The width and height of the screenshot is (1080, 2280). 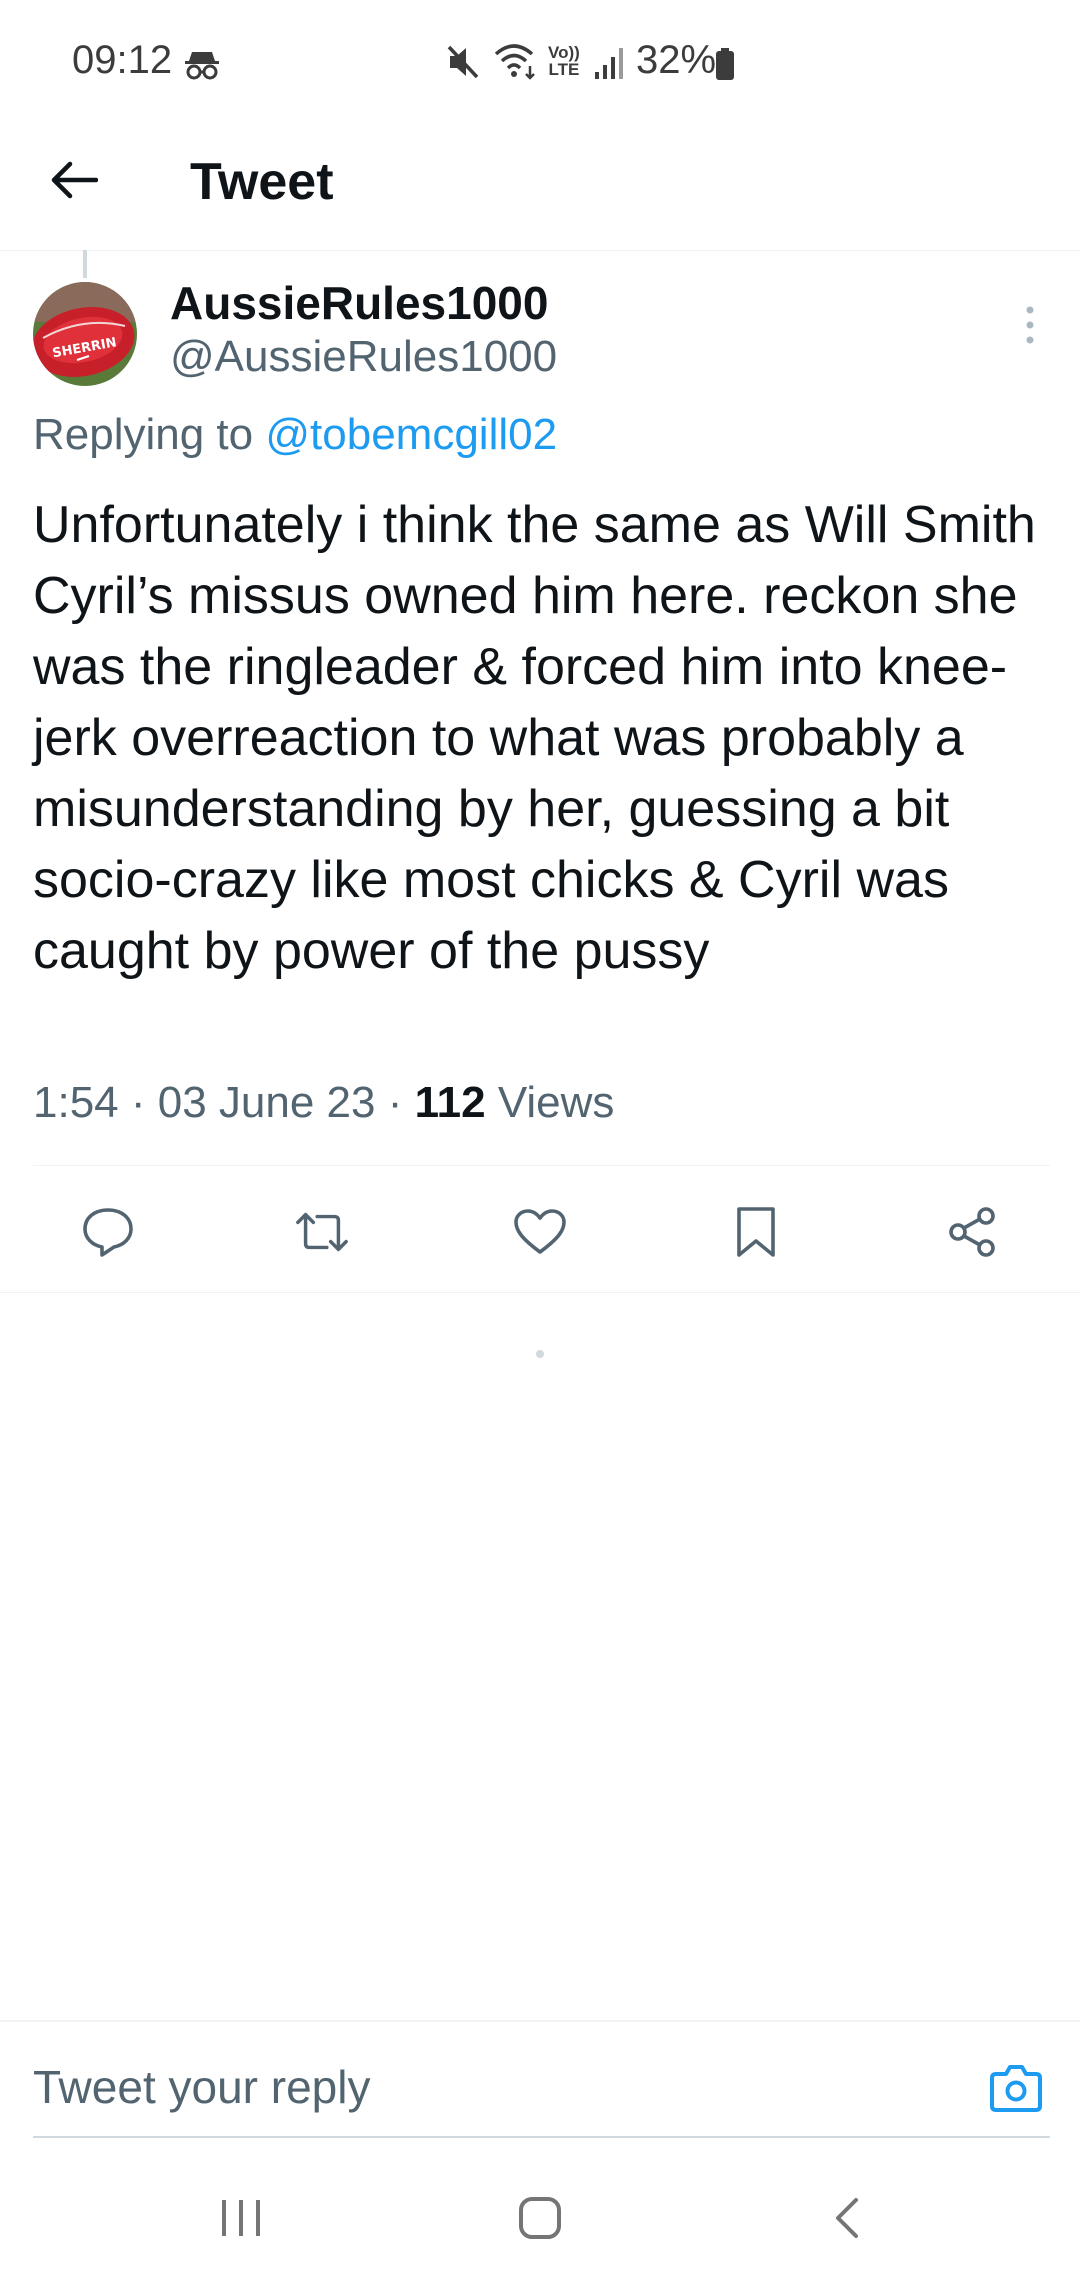 I want to click on thread-connector-line, so click(x=85, y=264).